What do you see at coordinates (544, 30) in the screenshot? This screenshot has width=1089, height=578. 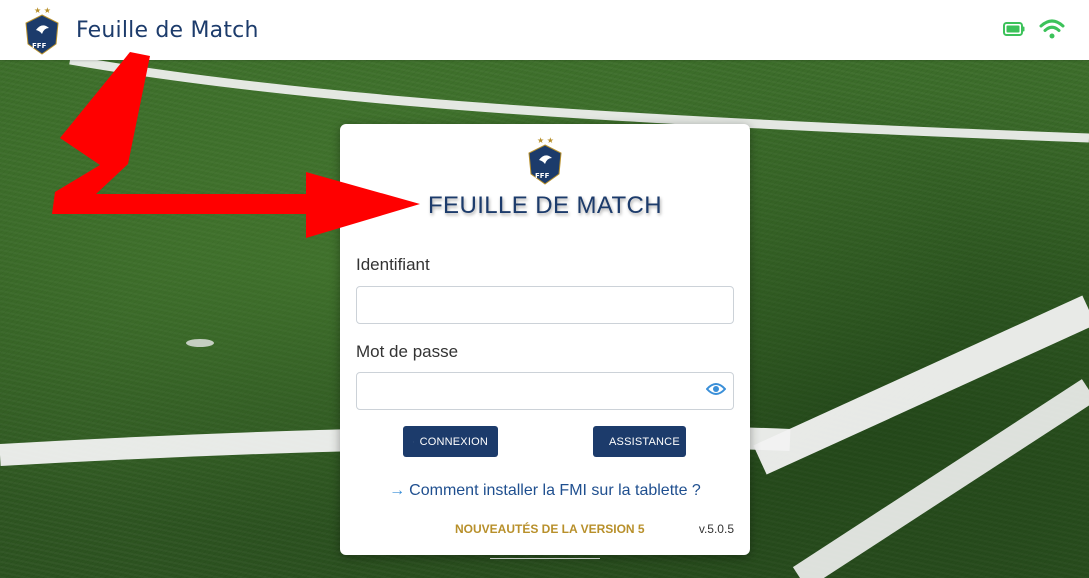 I see `app-header: ★ ★ FFF Feuille de Match` at bounding box center [544, 30].